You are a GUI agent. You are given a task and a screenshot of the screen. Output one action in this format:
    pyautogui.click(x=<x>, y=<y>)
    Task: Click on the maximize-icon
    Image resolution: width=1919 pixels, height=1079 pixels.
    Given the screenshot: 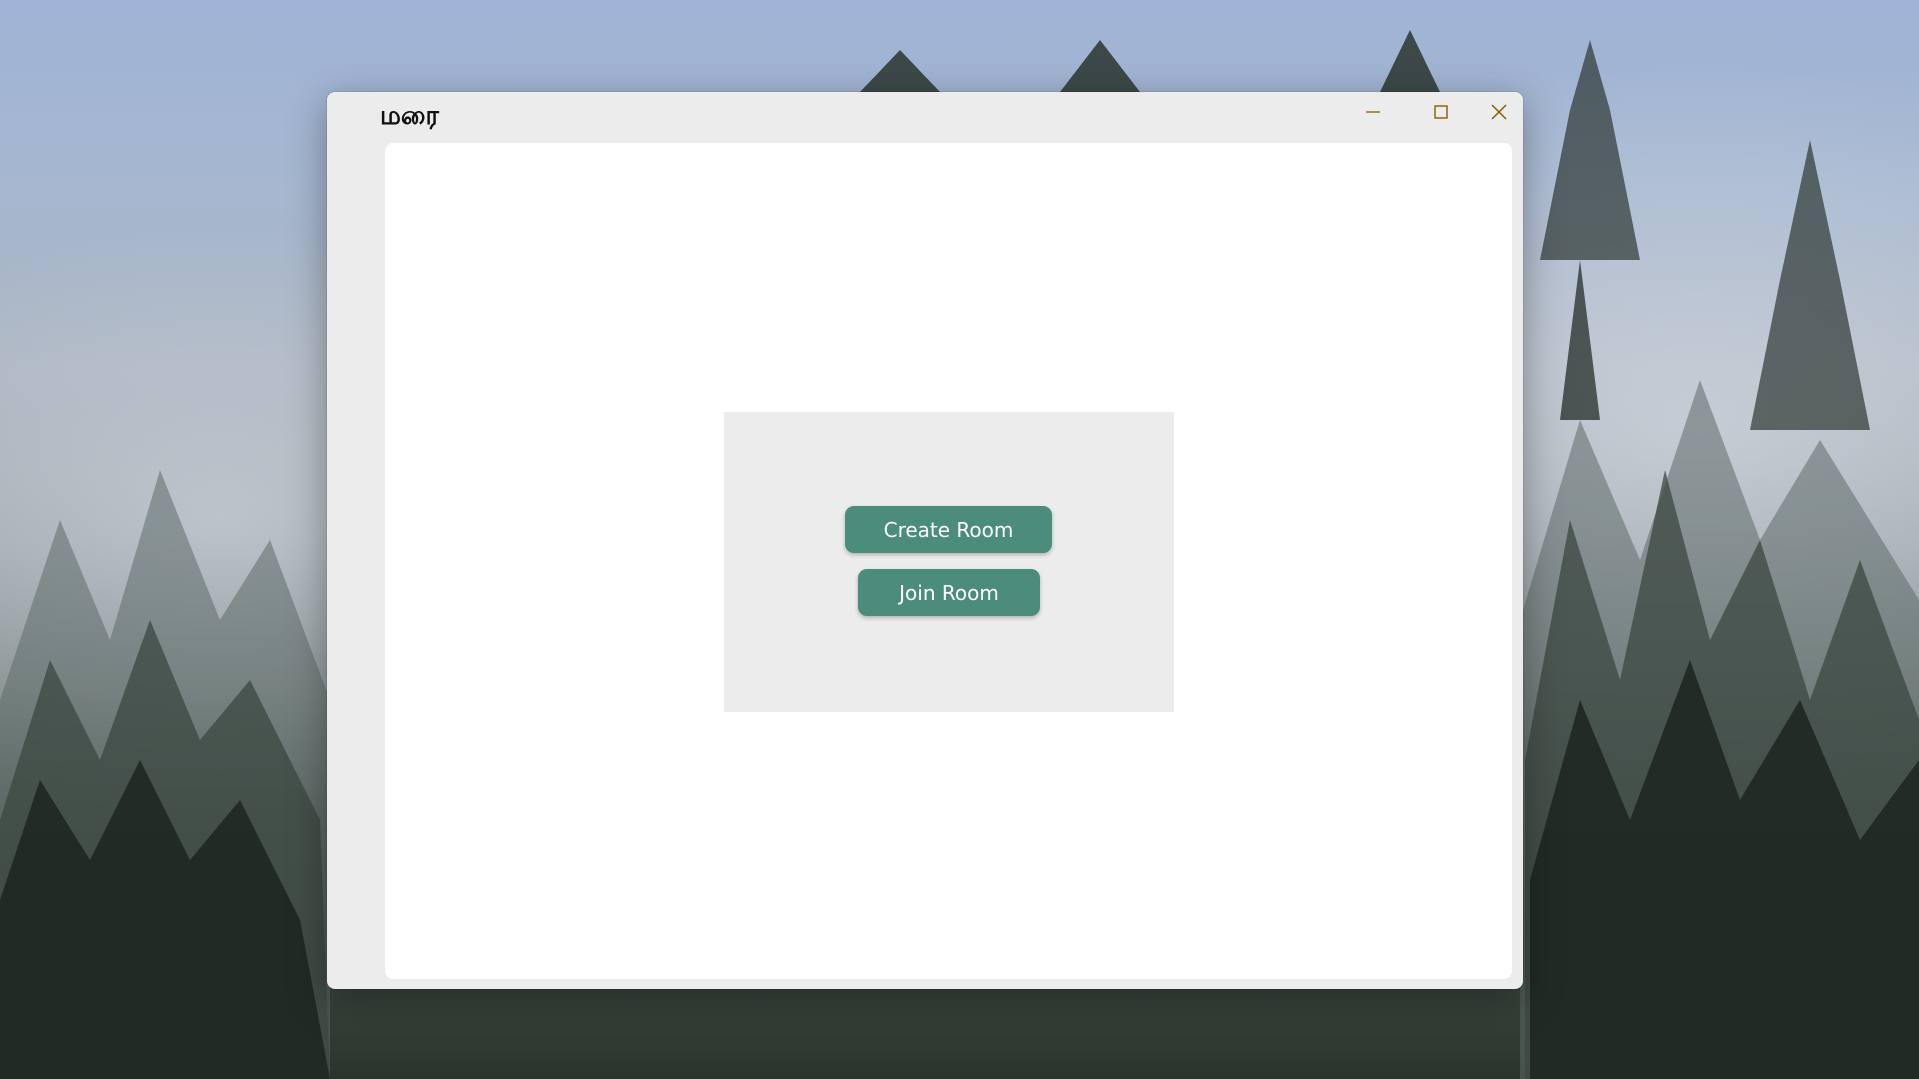 What is the action you would take?
    pyautogui.click(x=1441, y=112)
    